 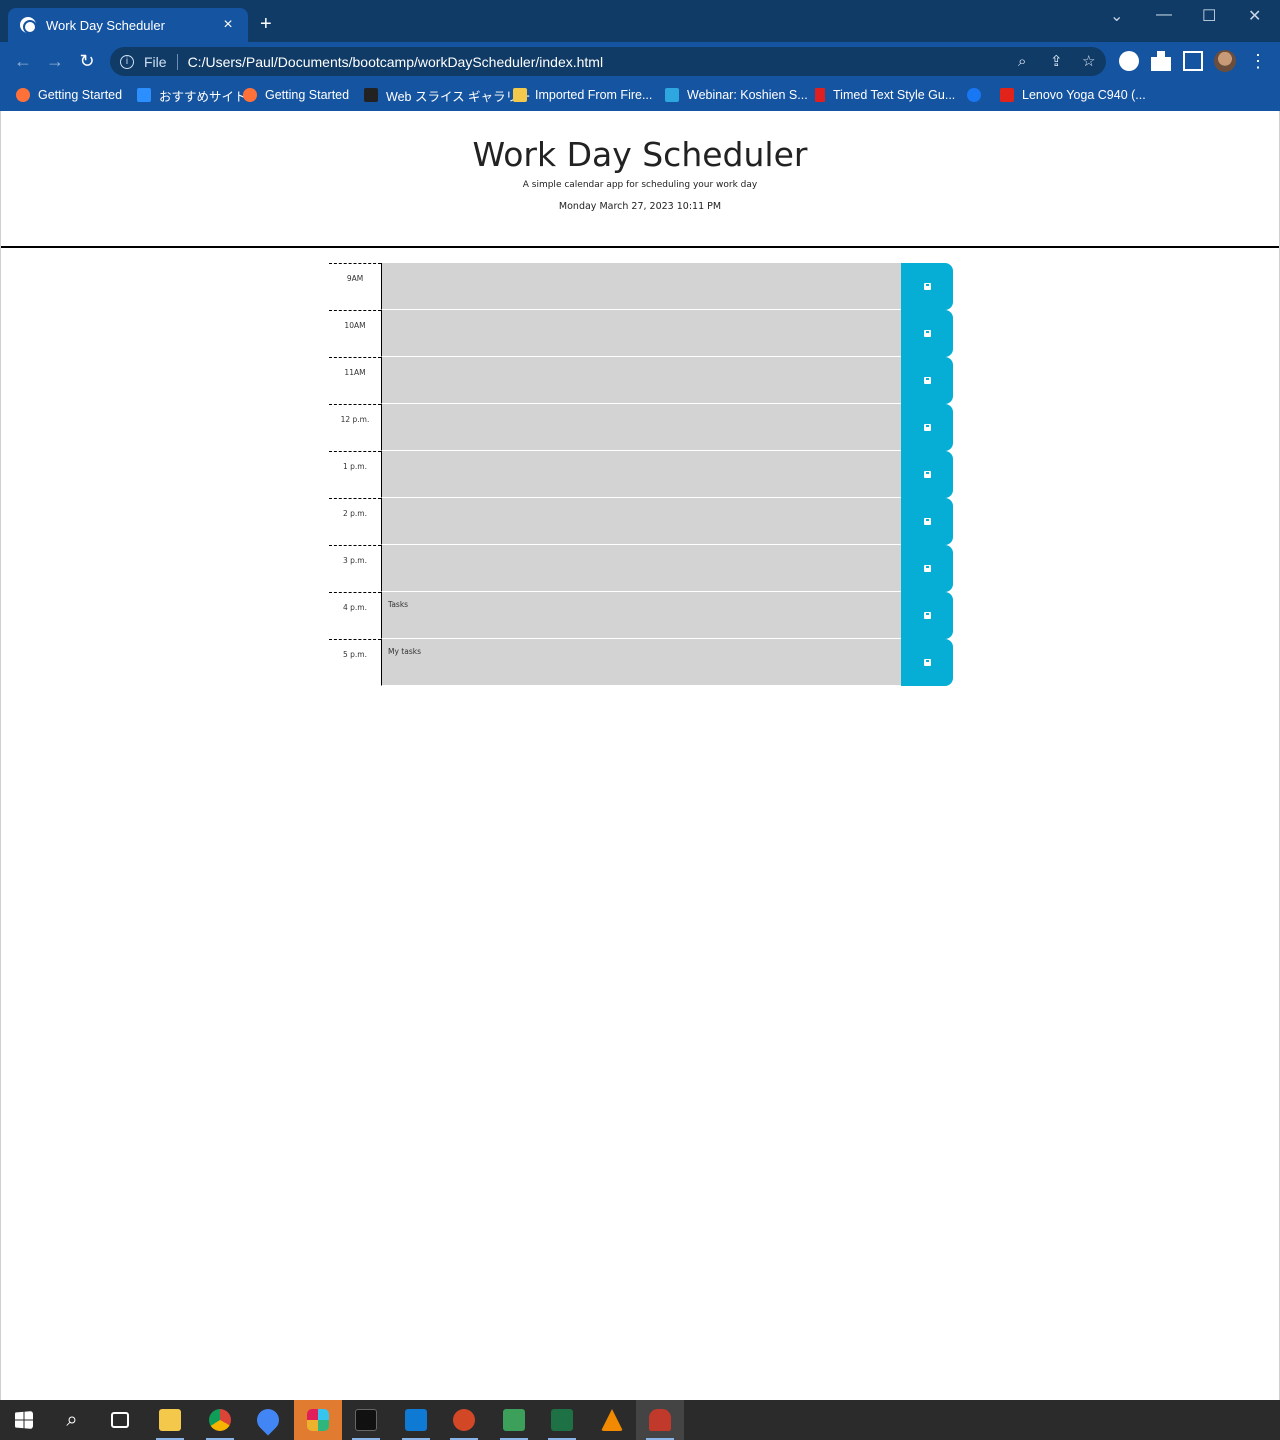 I want to click on tab-search-icon: ⌄, so click(x=1116, y=16).